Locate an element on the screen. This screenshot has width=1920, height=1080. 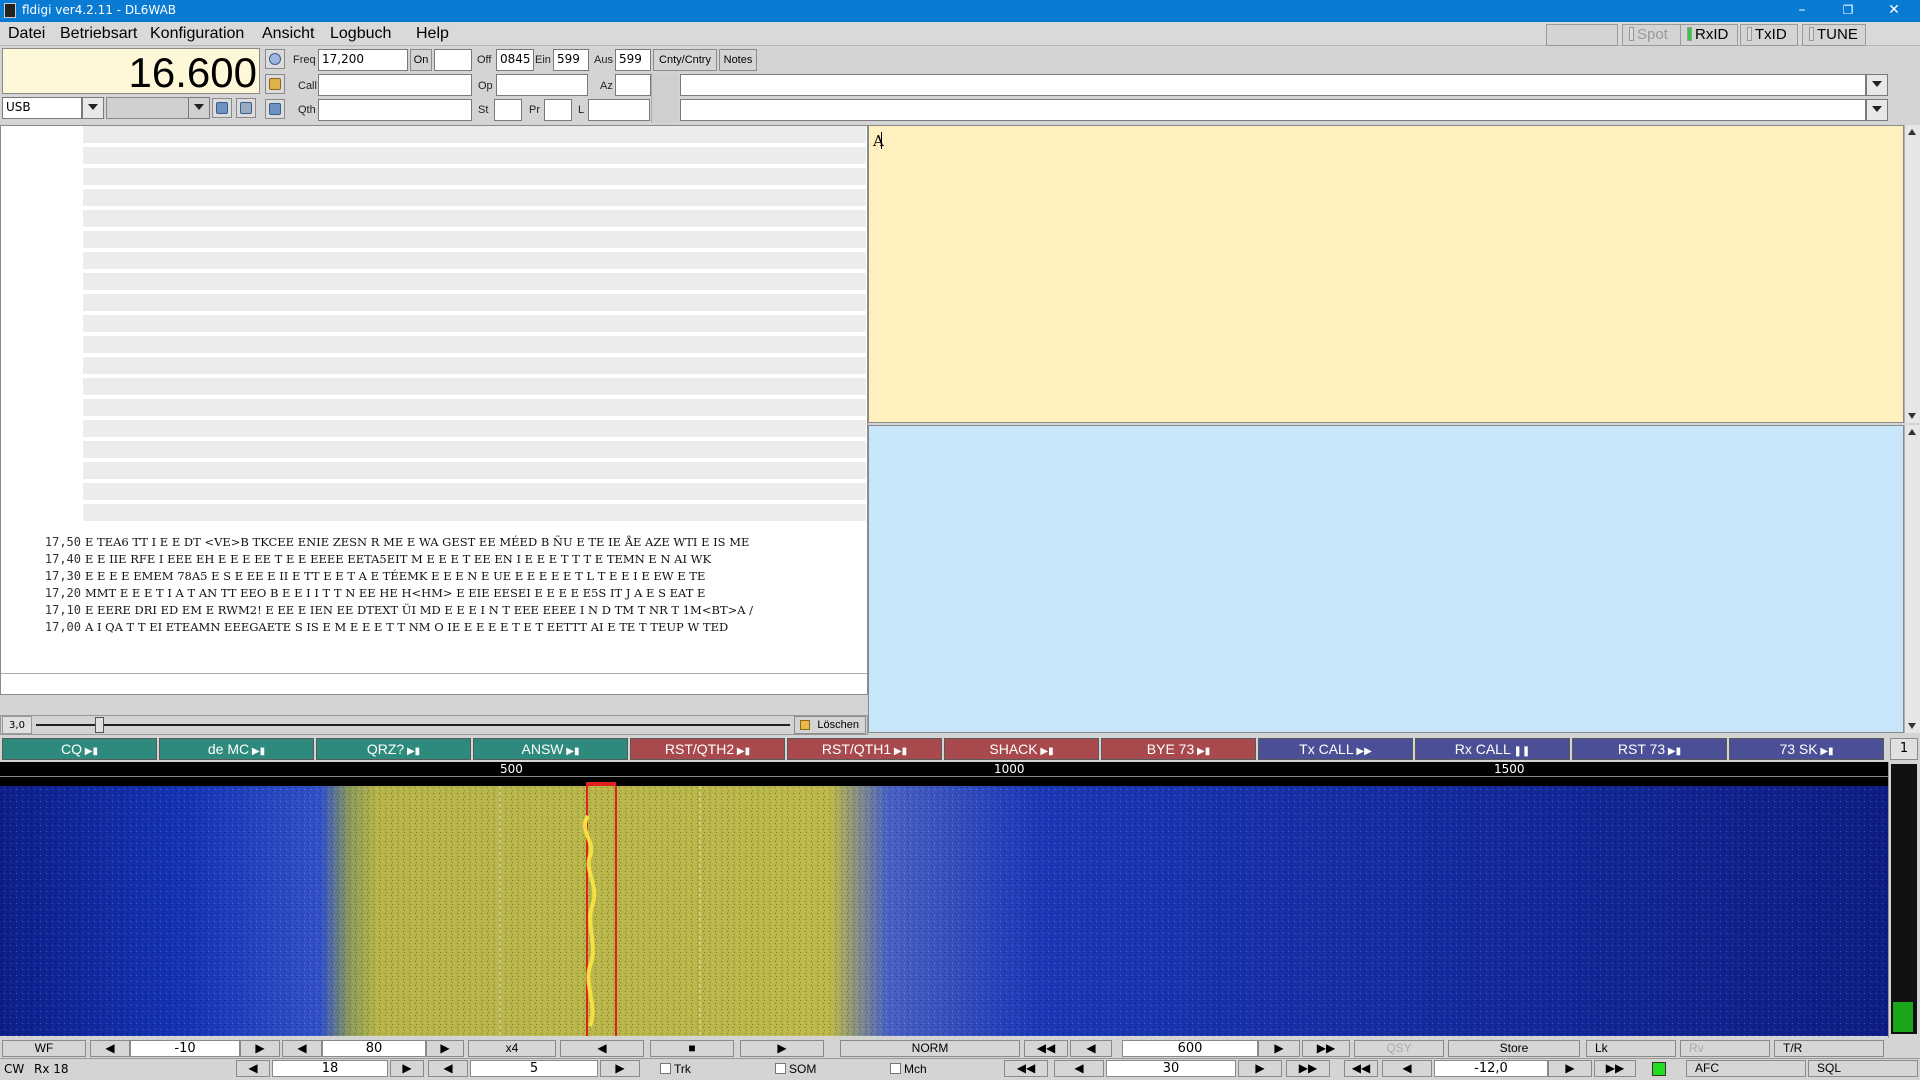
restore-icon: ❐ is located at coordinates (1848, 11).